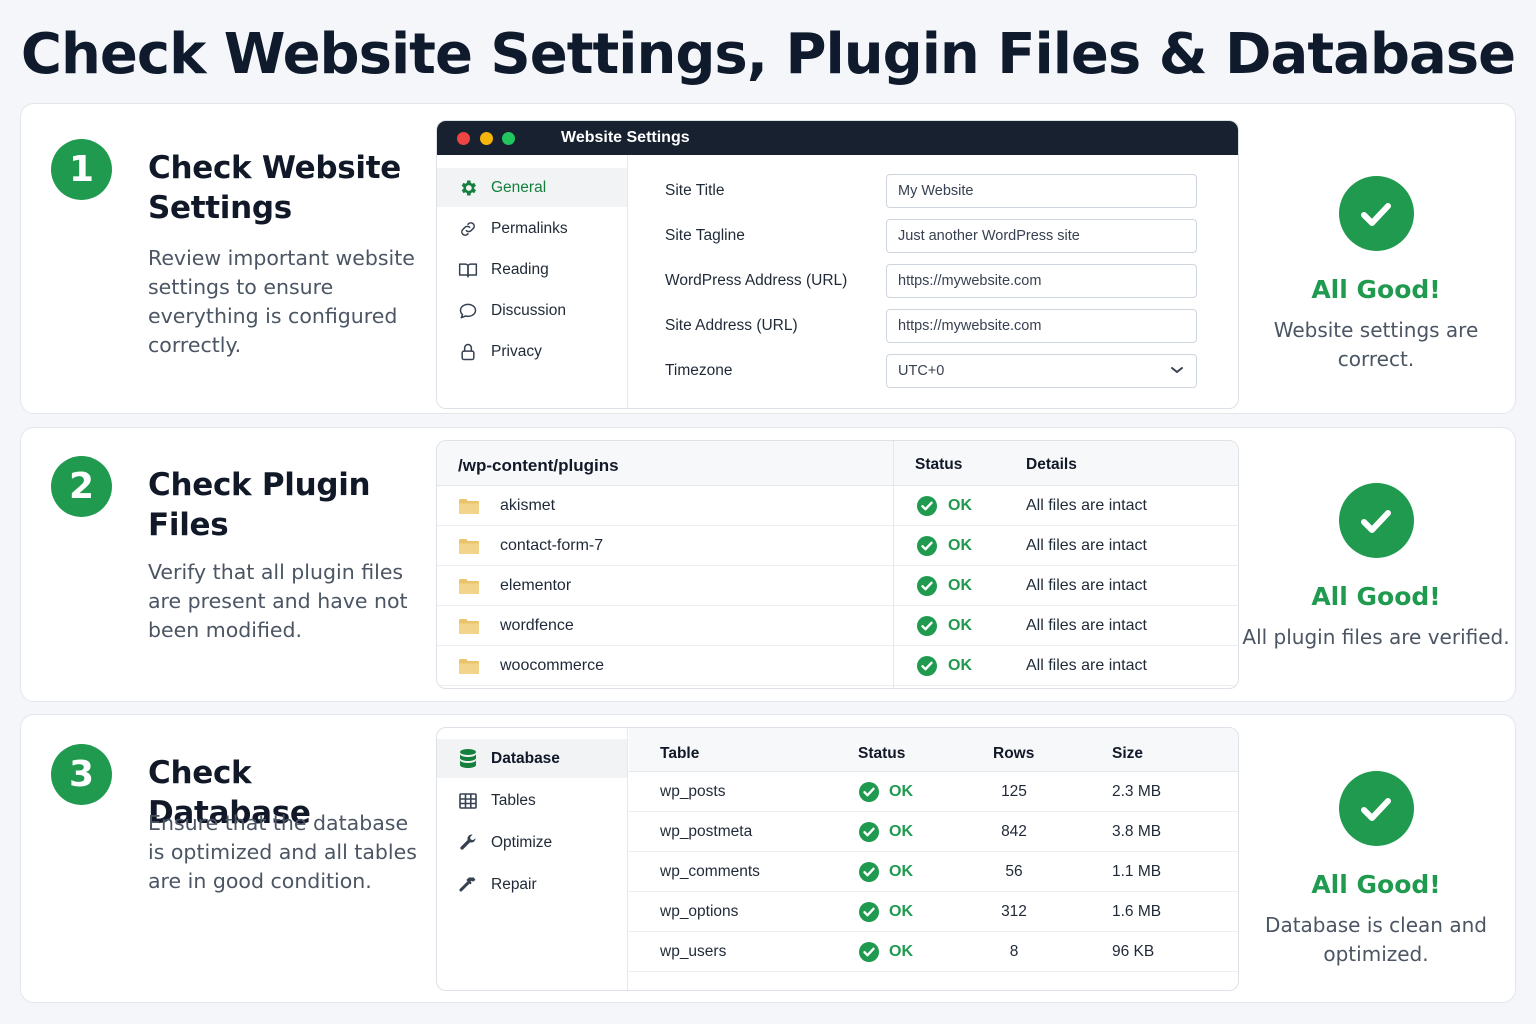 The width and height of the screenshot is (1536, 1024). I want to click on database-sidebar: Database Tables Optimize Repair, so click(532, 859).